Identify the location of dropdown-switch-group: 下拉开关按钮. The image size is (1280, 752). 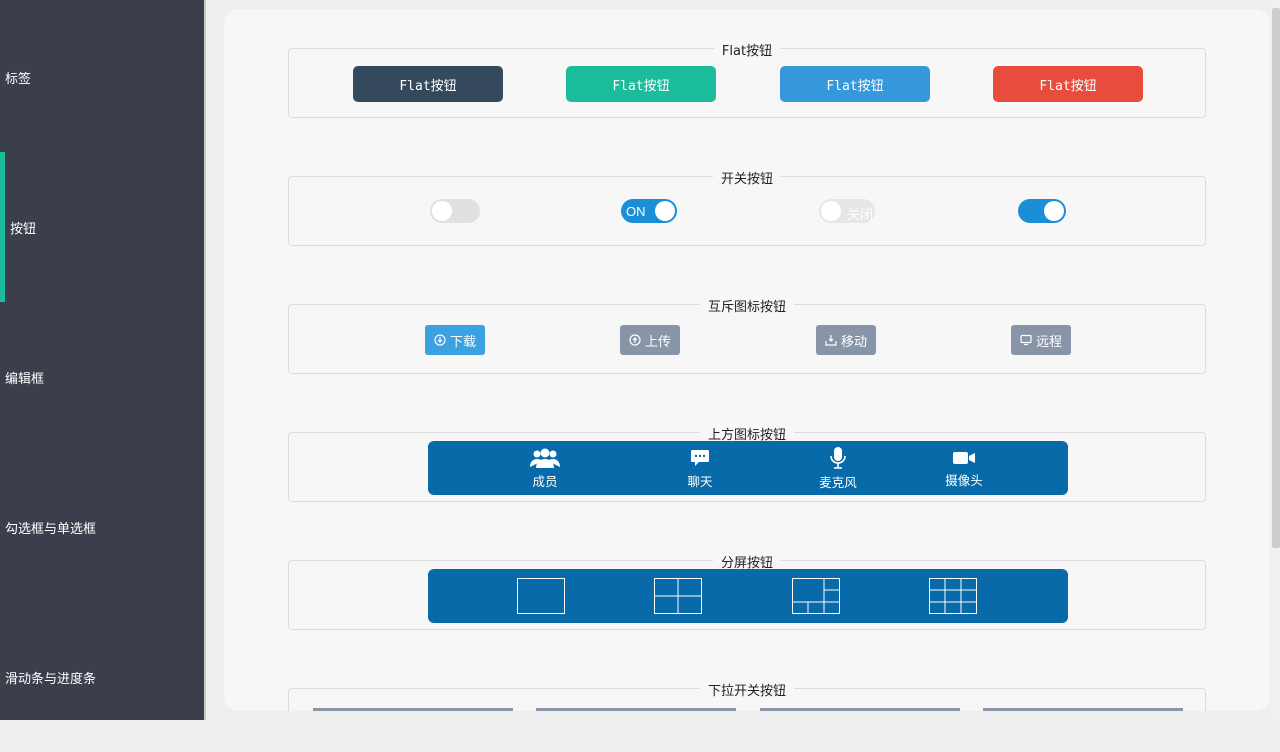
(747, 697).